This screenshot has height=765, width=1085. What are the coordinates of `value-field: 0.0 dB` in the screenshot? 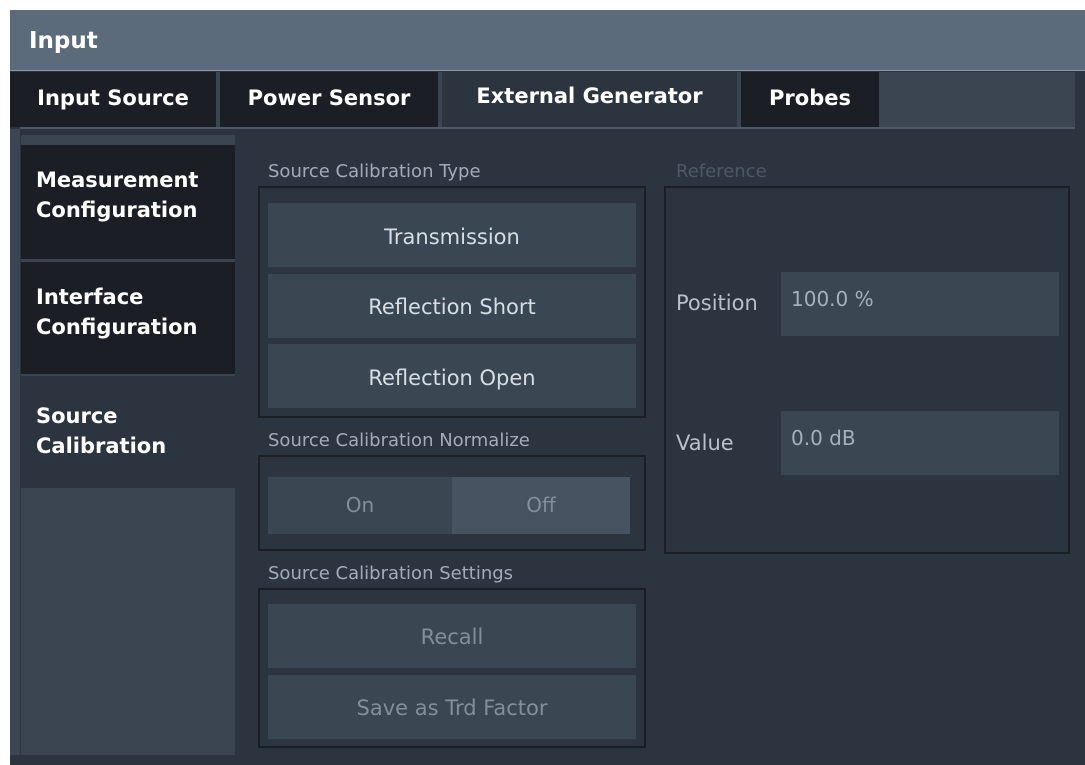 It's located at (920, 443).